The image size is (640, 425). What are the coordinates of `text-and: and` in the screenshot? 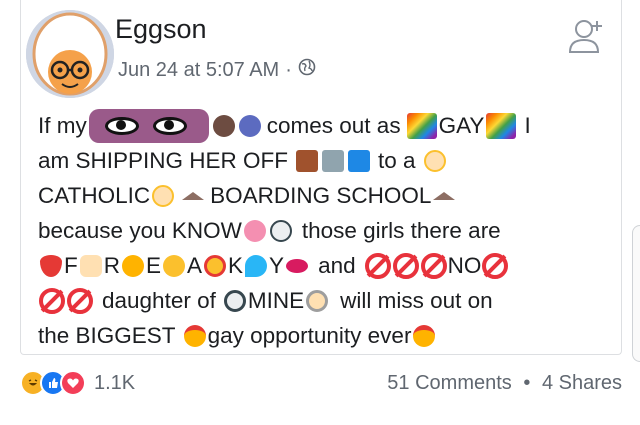 It's located at (337, 265).